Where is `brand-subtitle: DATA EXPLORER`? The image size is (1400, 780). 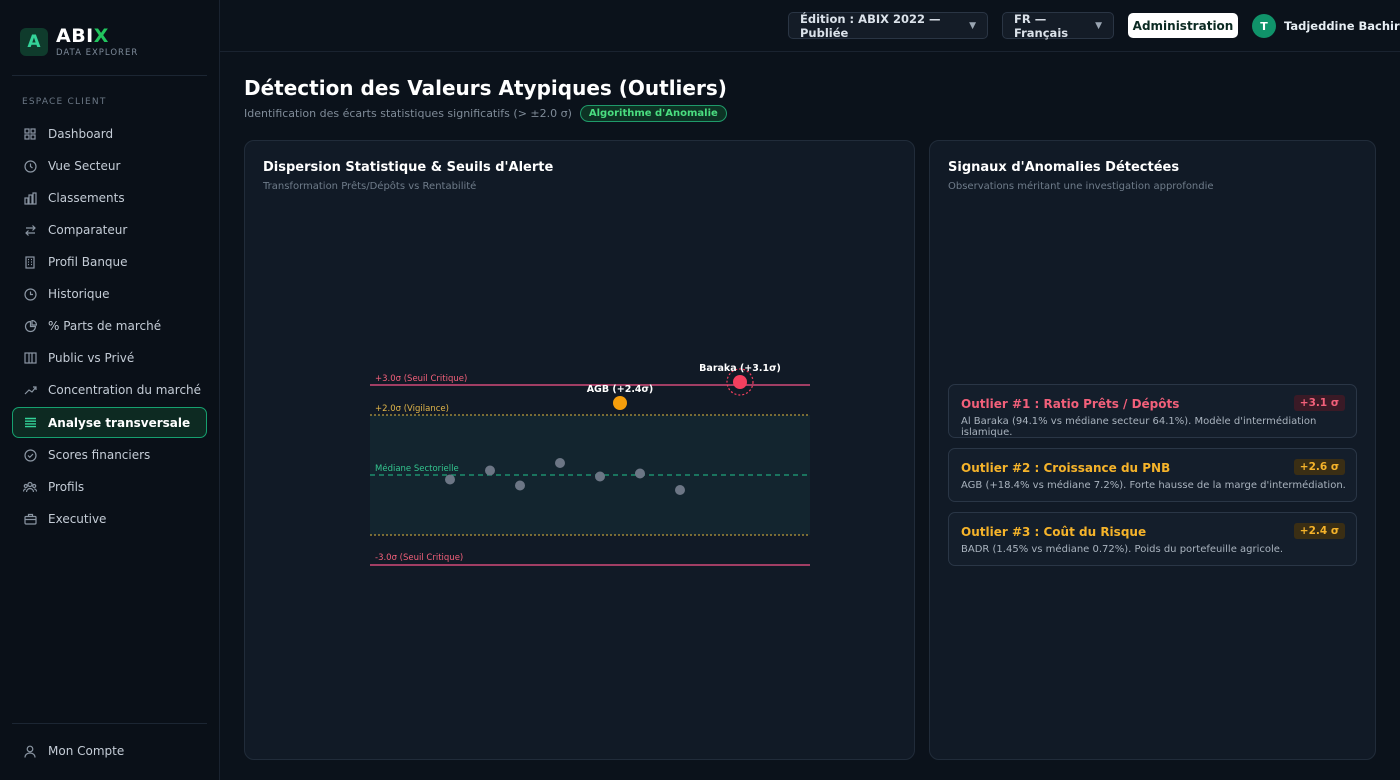 brand-subtitle: DATA EXPLORER is located at coordinates (97, 53).